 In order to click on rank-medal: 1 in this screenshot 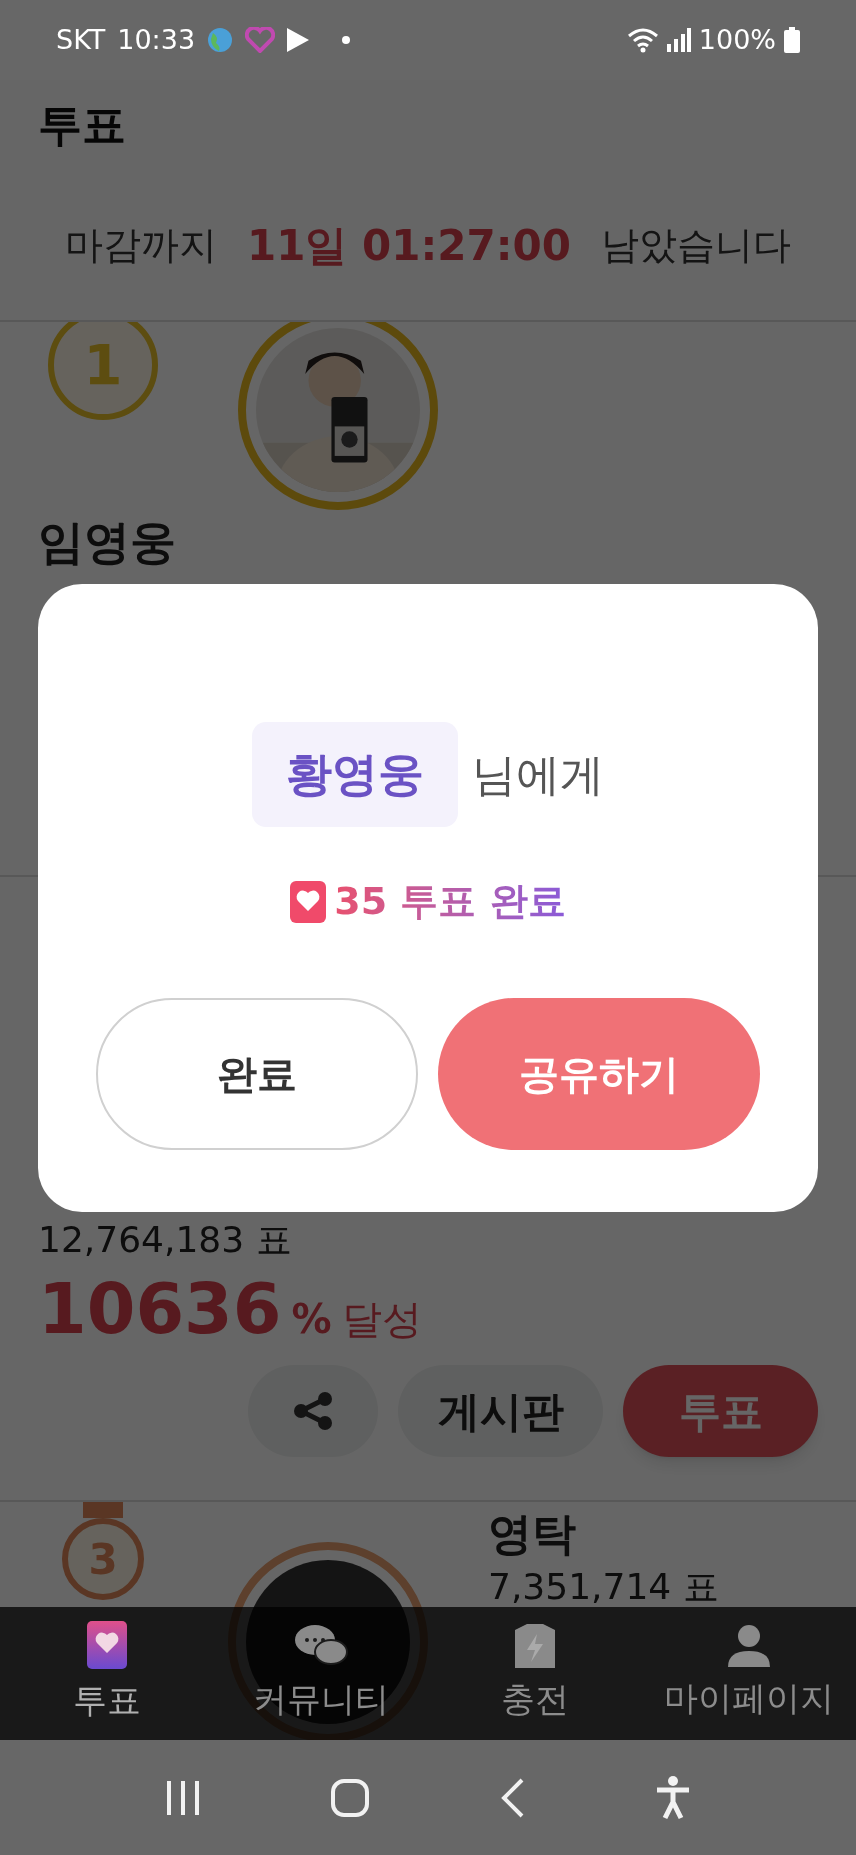, I will do `click(103, 371)`.